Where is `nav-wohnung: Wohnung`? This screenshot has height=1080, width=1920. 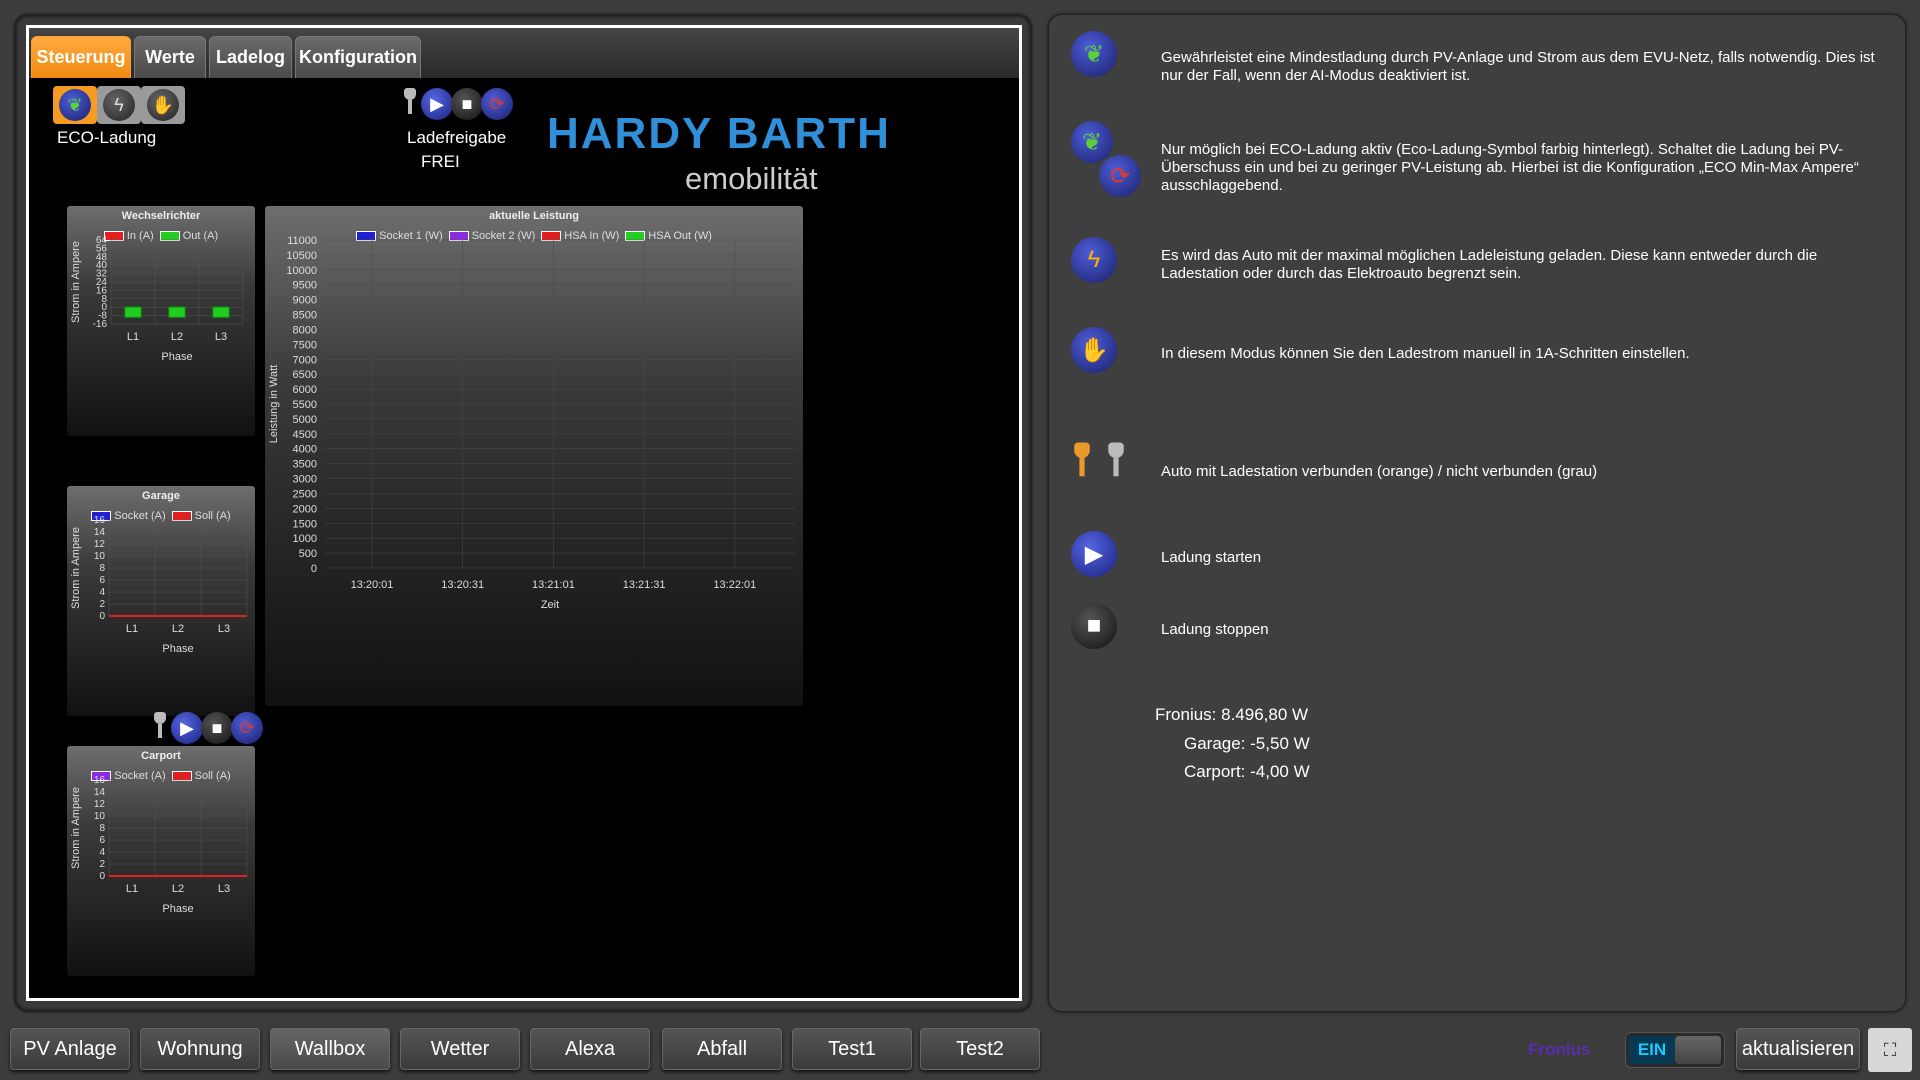 nav-wohnung: Wohnung is located at coordinates (200, 1049).